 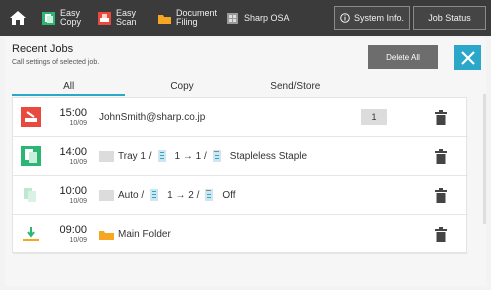 What do you see at coordinates (183, 195) in the screenshot?
I see `duplex-mode: 1 → 2 /` at bounding box center [183, 195].